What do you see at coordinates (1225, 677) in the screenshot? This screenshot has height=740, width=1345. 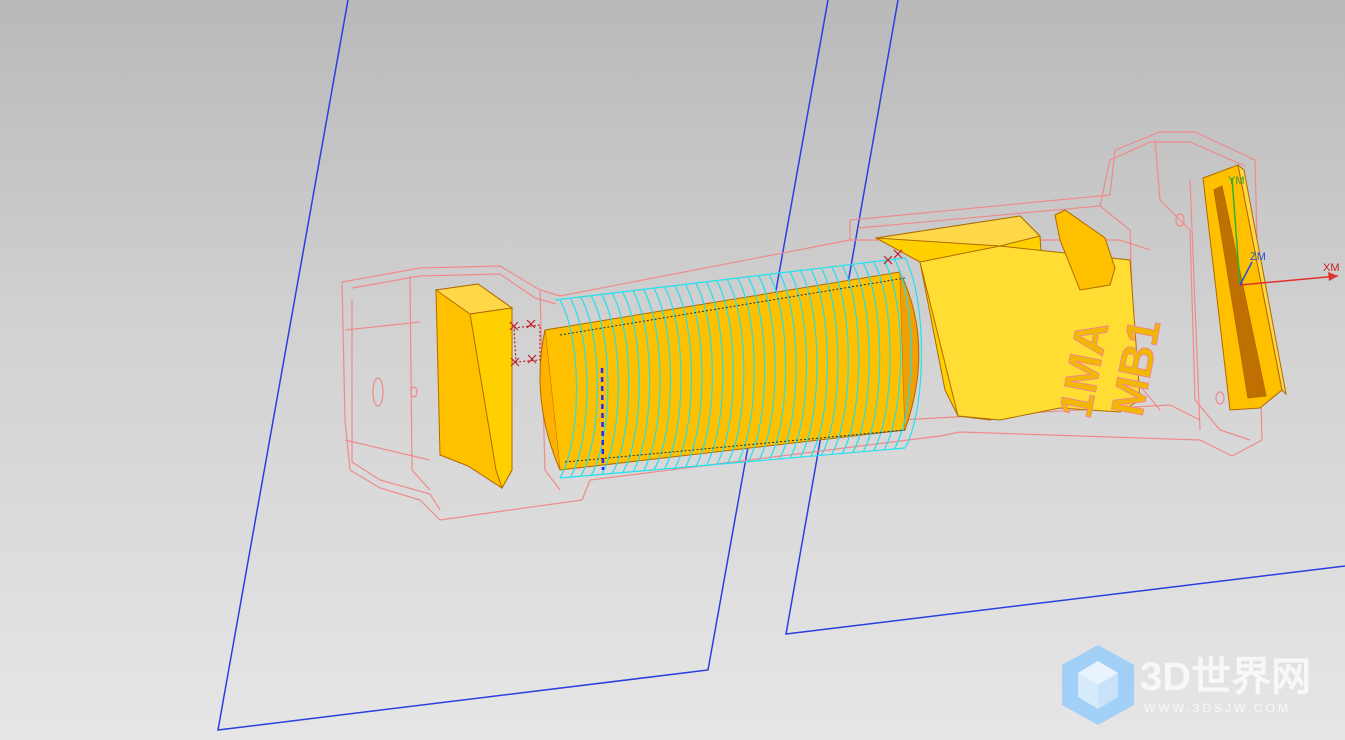 I see `watermark-title: 3D世界网` at bounding box center [1225, 677].